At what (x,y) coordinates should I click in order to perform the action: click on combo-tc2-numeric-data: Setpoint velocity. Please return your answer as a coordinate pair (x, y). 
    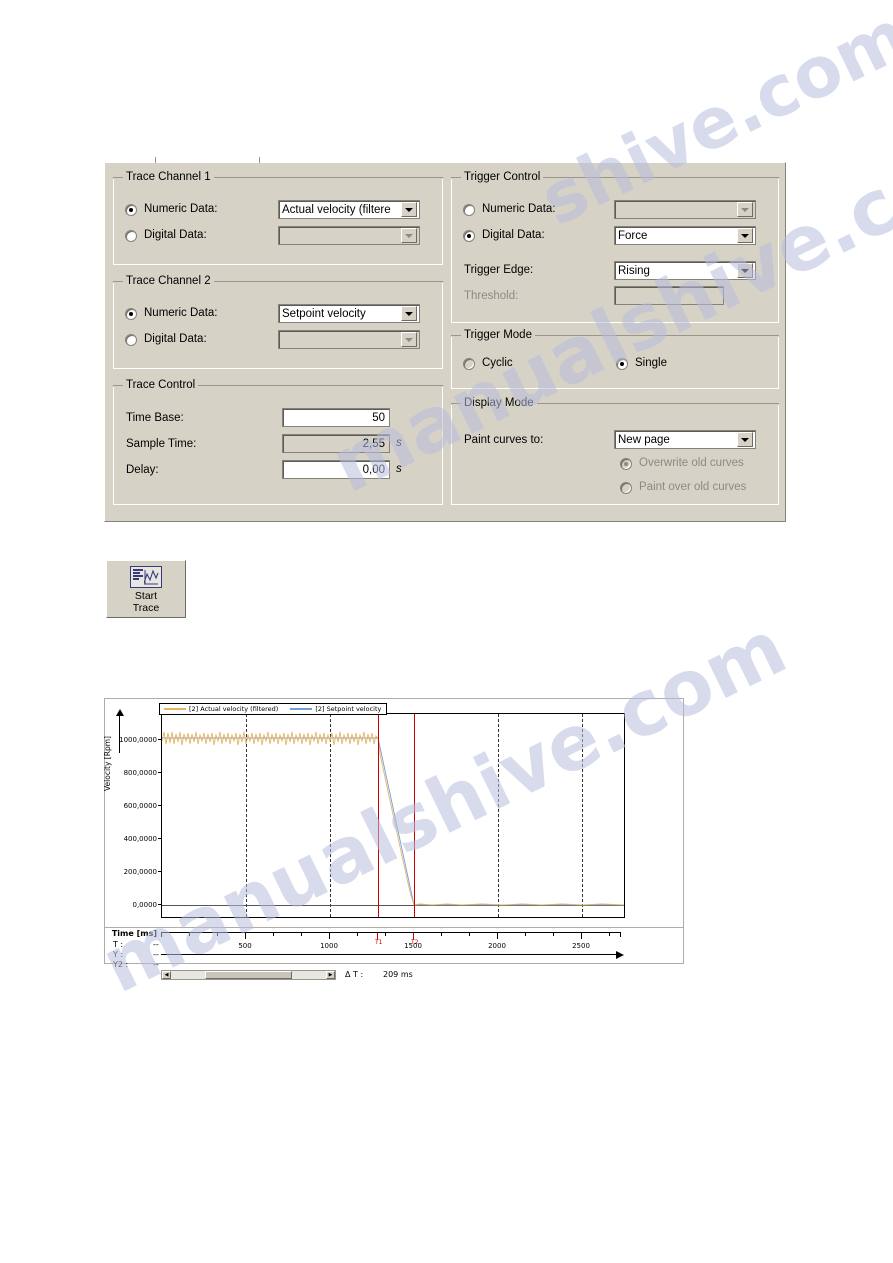
    Looking at the image, I should click on (349, 313).